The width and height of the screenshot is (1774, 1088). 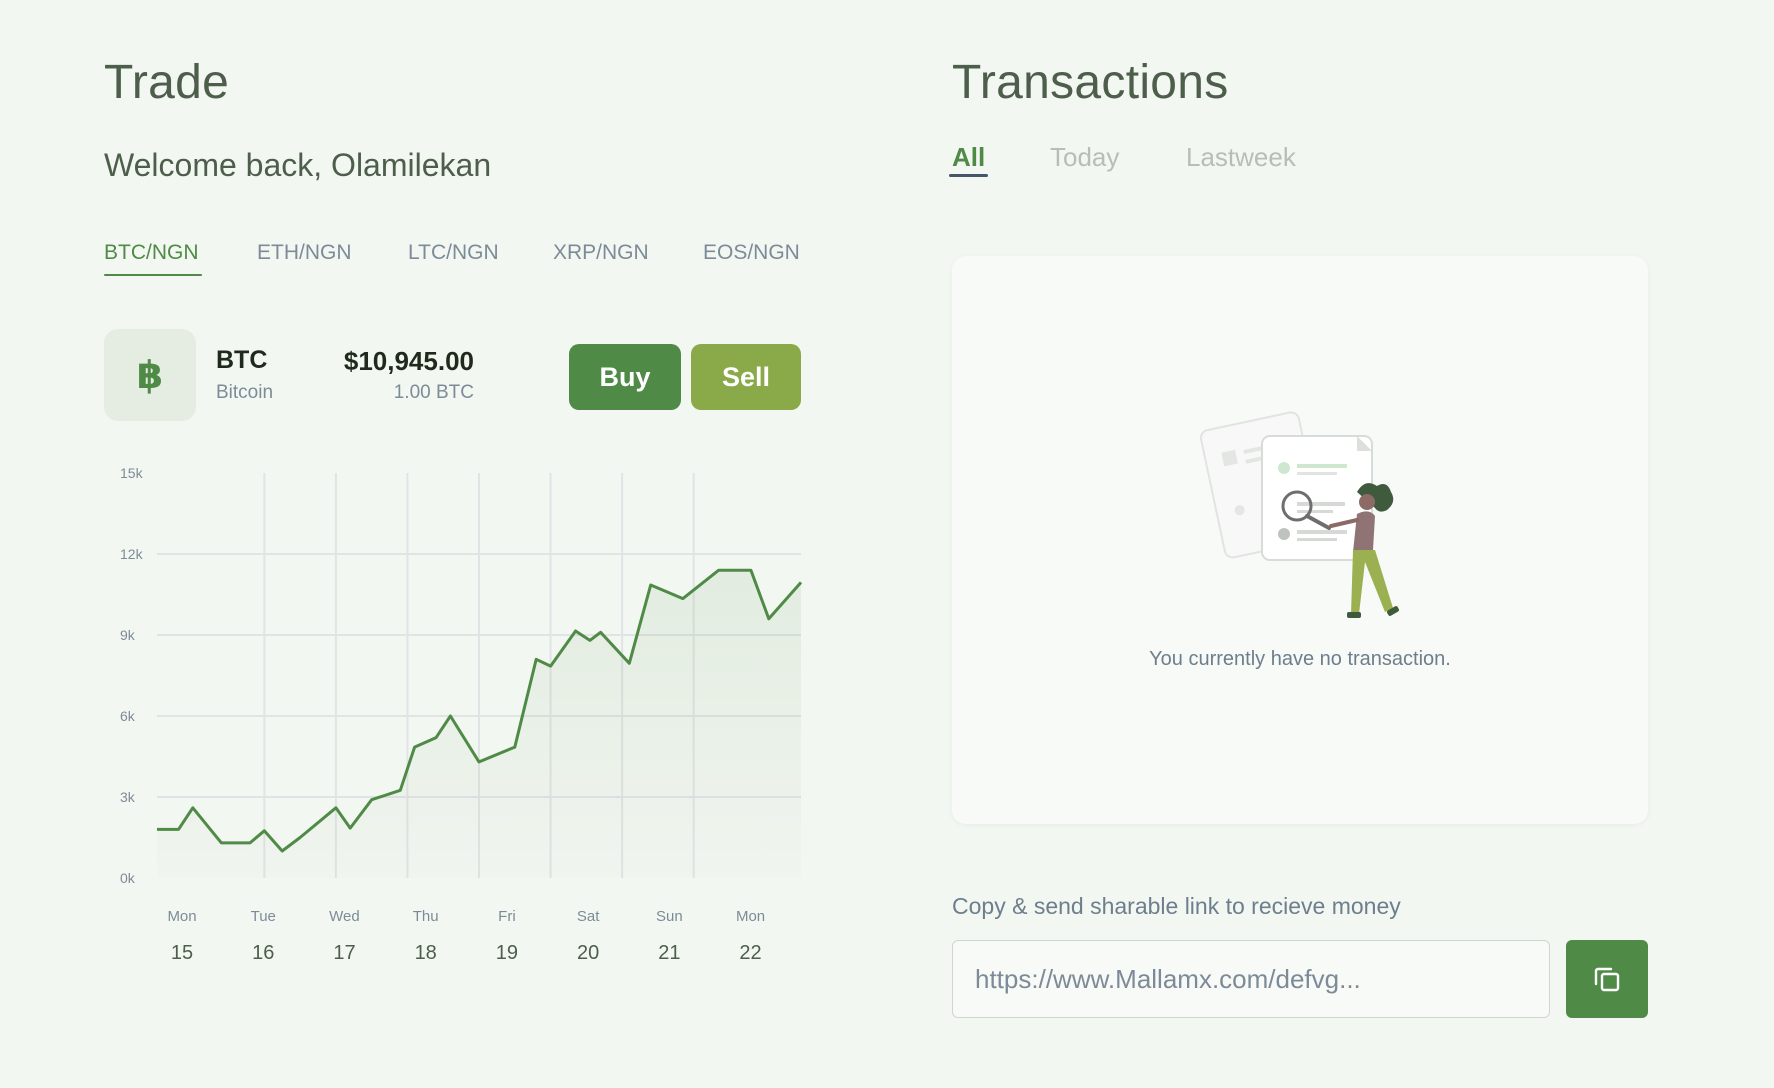 What do you see at coordinates (128, 797) in the screenshot?
I see `y-tick-label: 3k` at bounding box center [128, 797].